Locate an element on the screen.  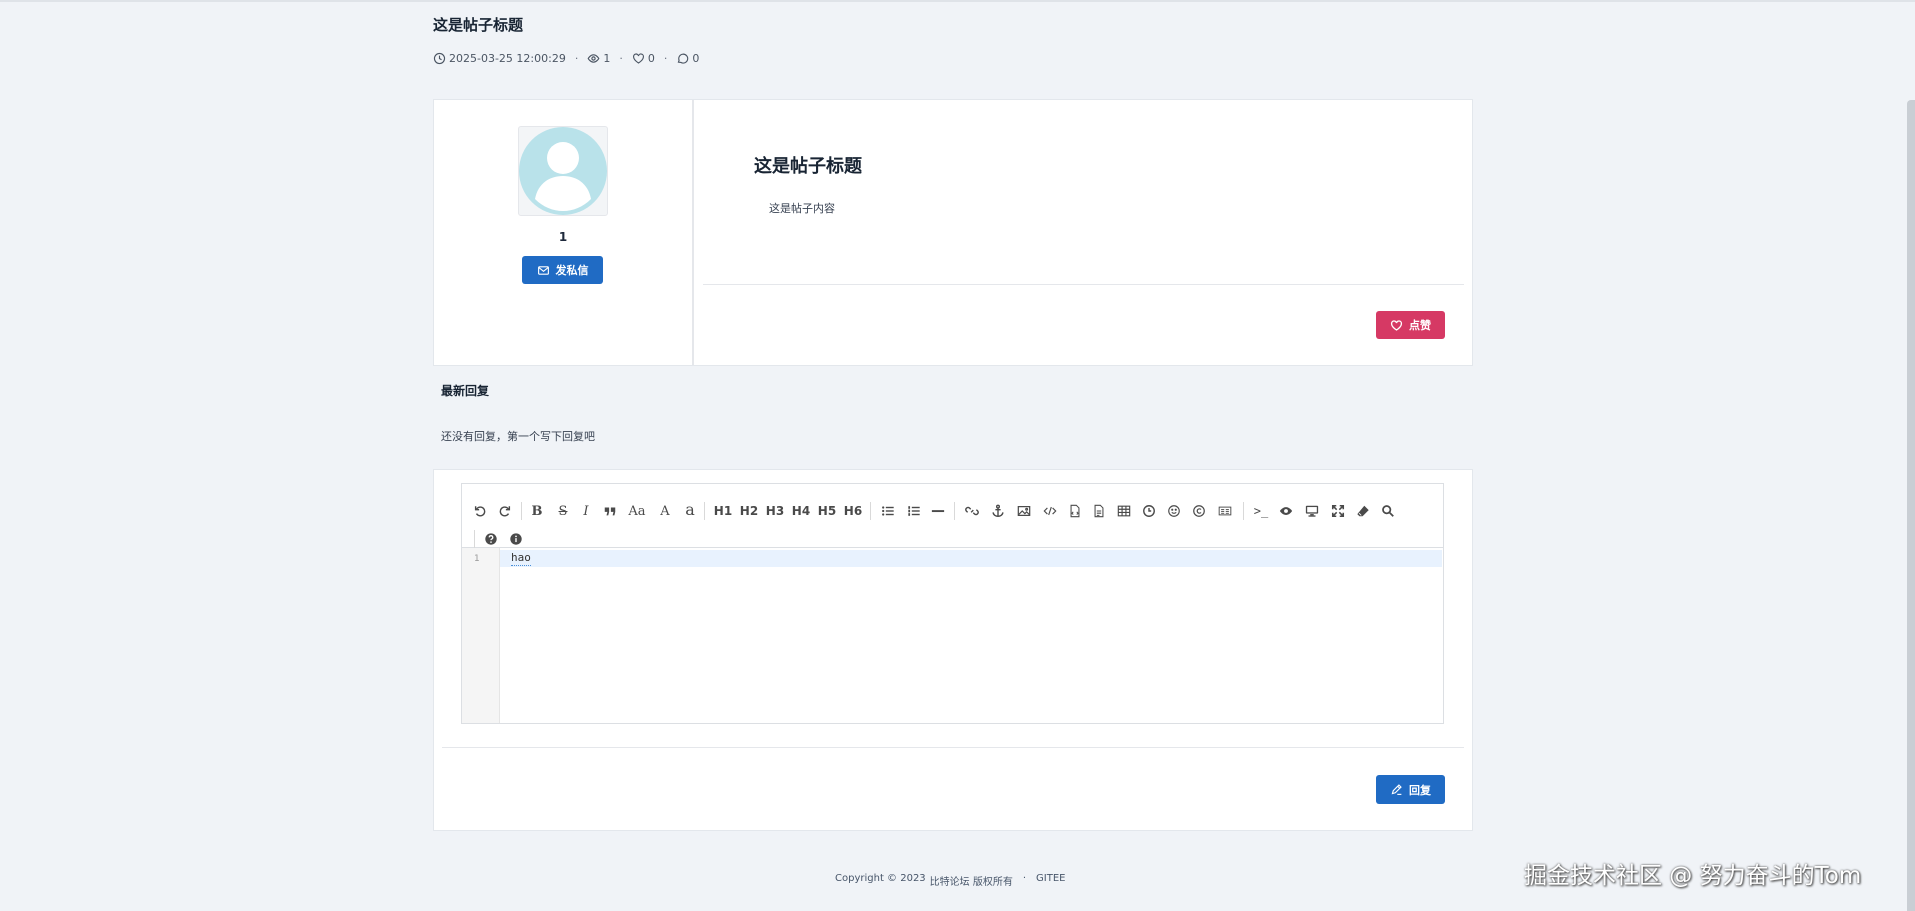
avatar is located at coordinates (563, 171).